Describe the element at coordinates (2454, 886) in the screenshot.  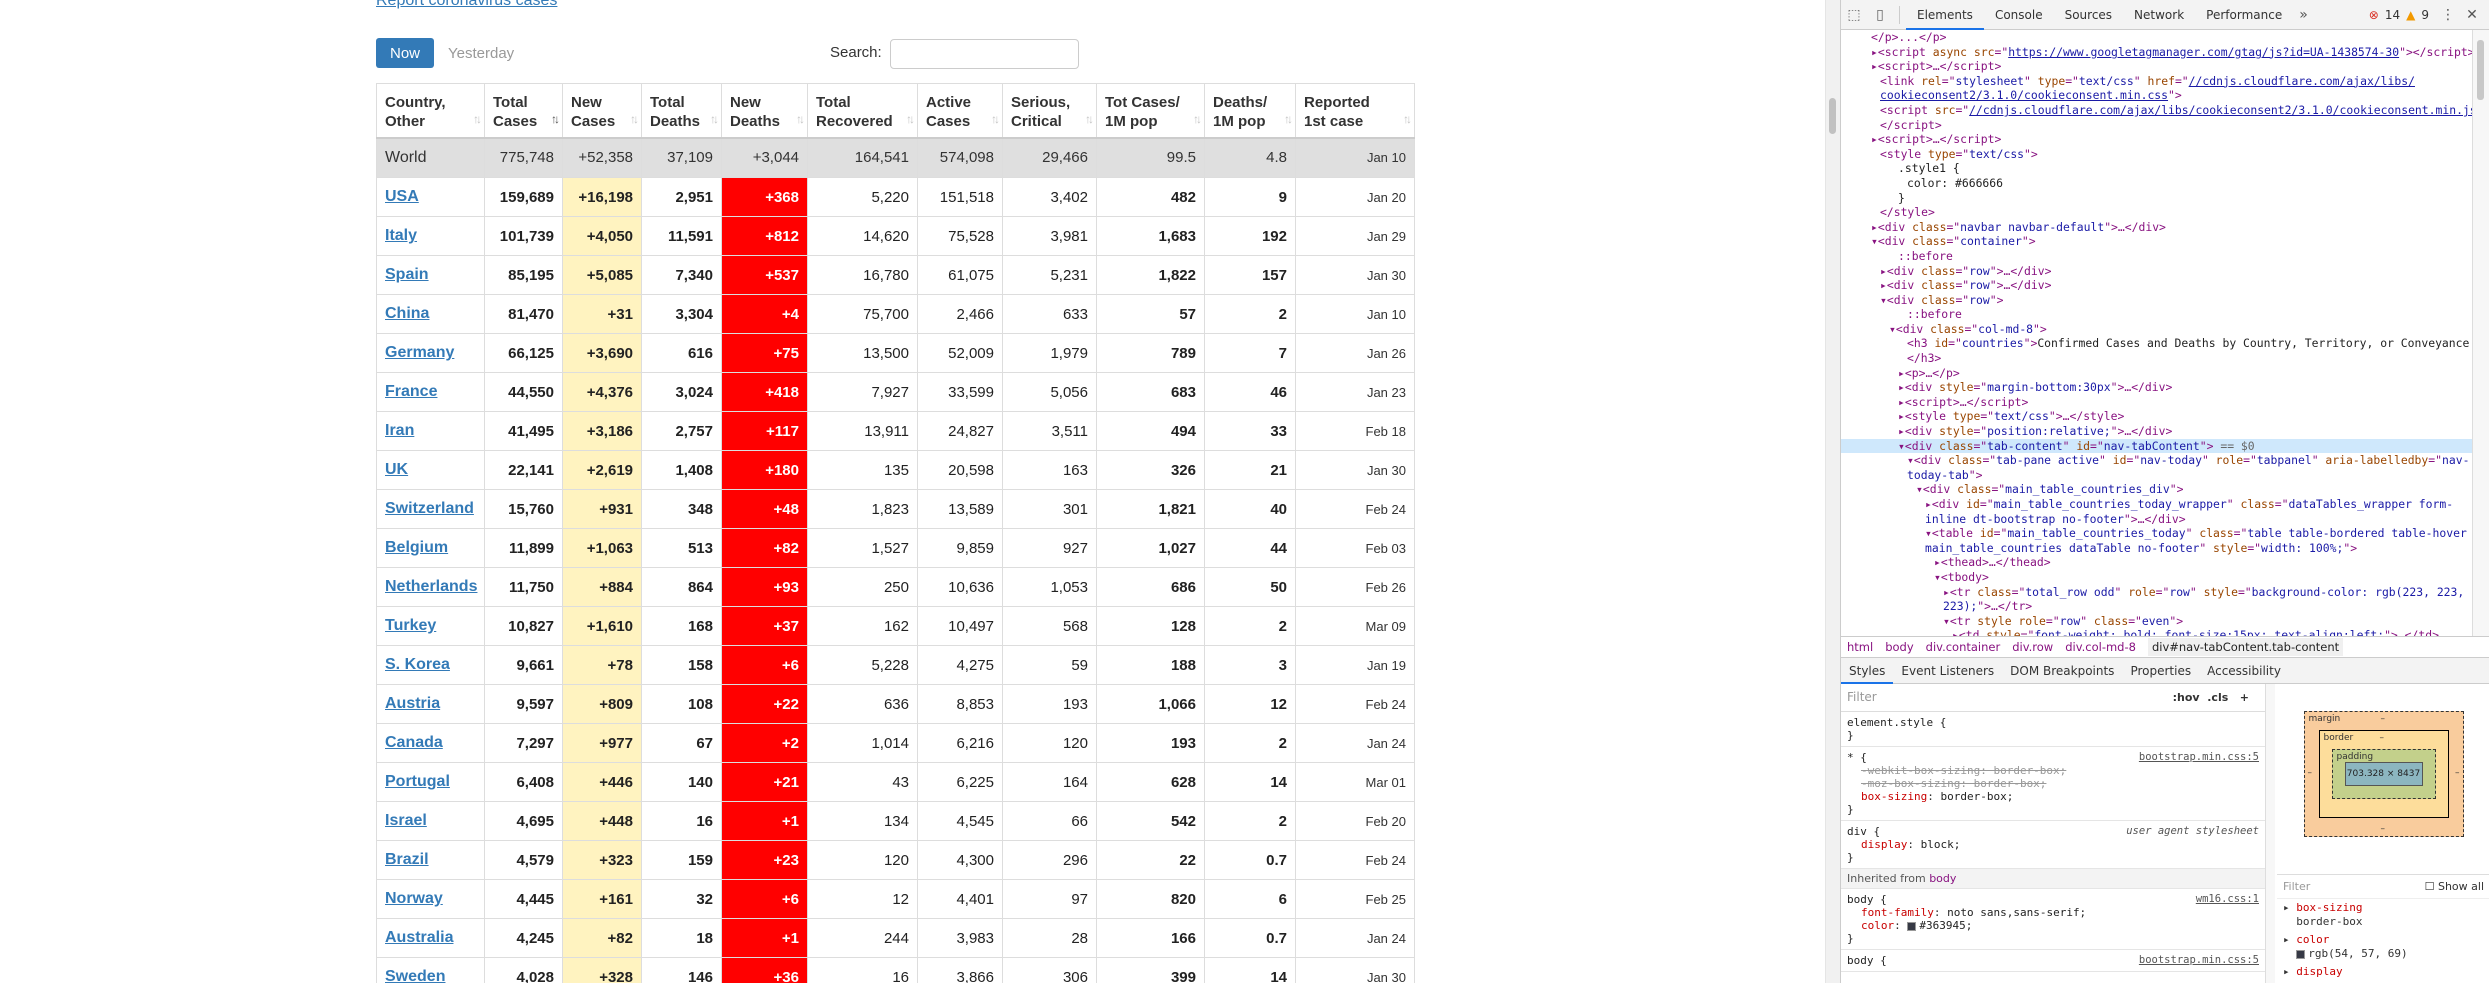
I see `show-all-checkbox: ☐ Show all` at that location.